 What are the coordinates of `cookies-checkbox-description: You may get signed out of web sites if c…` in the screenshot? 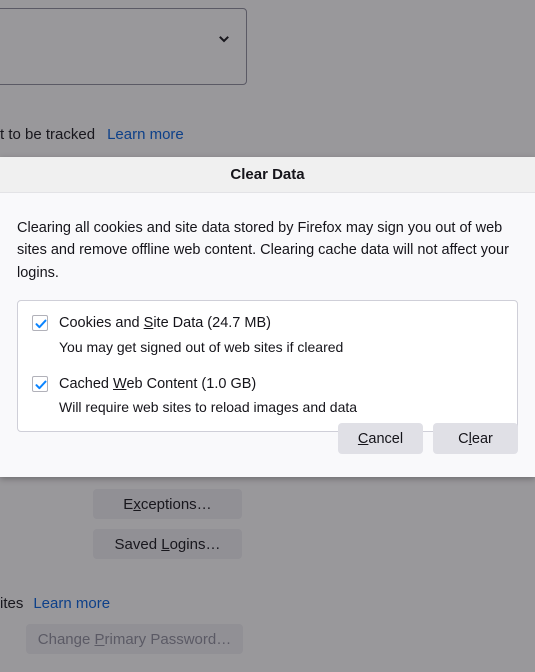 It's located at (201, 346).